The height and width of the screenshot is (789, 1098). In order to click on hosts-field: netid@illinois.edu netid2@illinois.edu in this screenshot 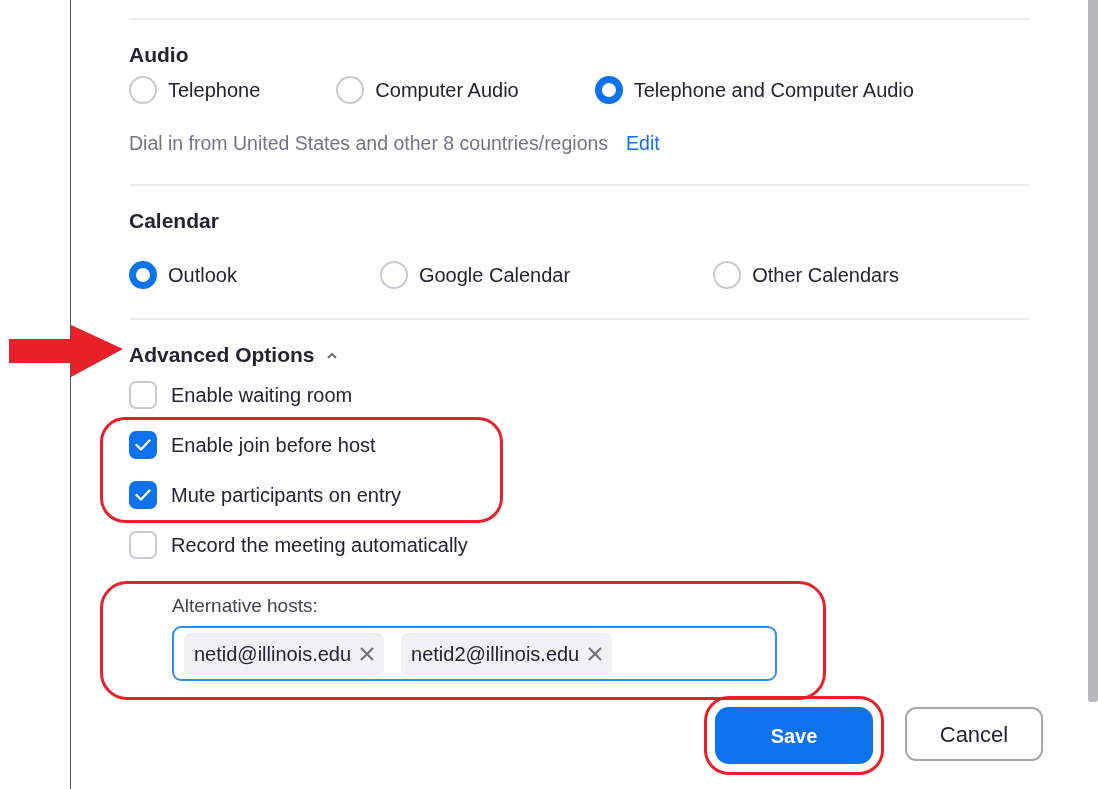, I will do `click(474, 654)`.